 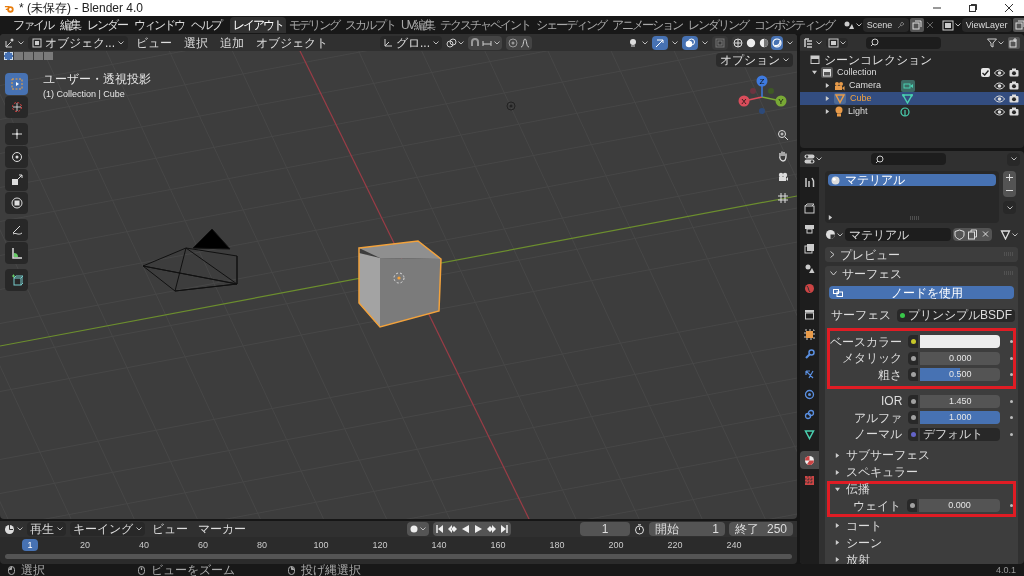 I want to click on frame-number: 160, so click(x=498, y=545).